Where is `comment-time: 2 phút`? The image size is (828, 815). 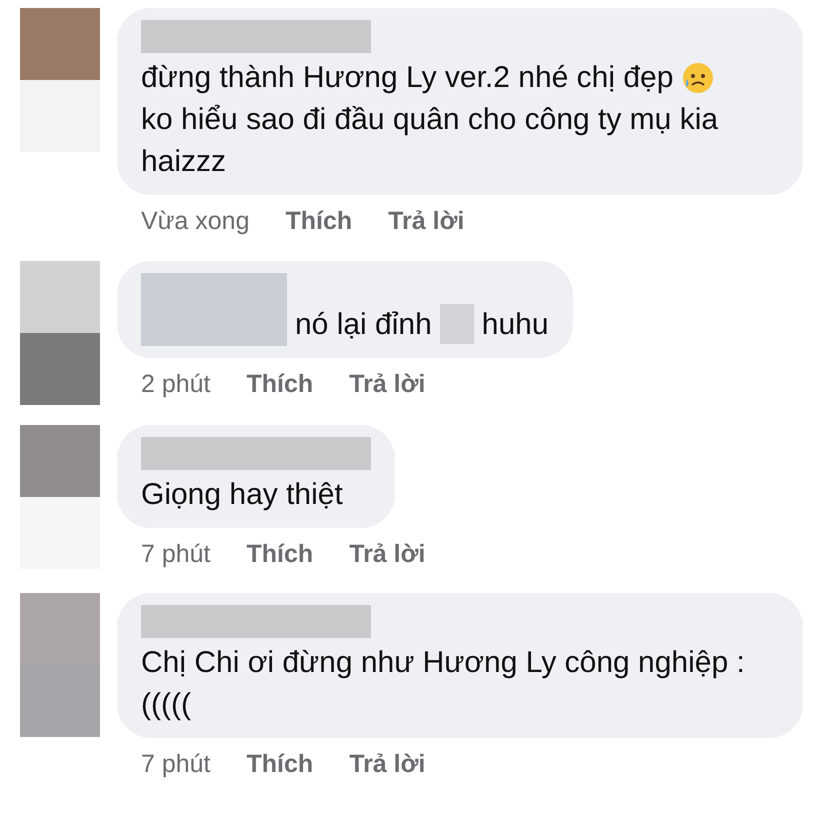
comment-time: 2 phút is located at coordinates (176, 384).